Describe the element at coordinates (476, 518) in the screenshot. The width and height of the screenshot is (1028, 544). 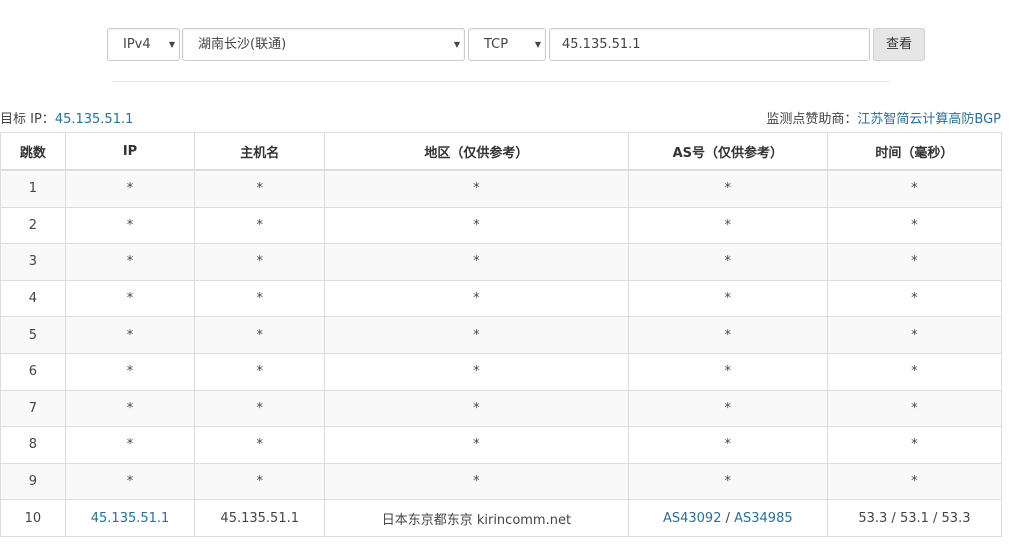
I see `location-cell: 日本东京都东京 kirincomm.net` at that location.